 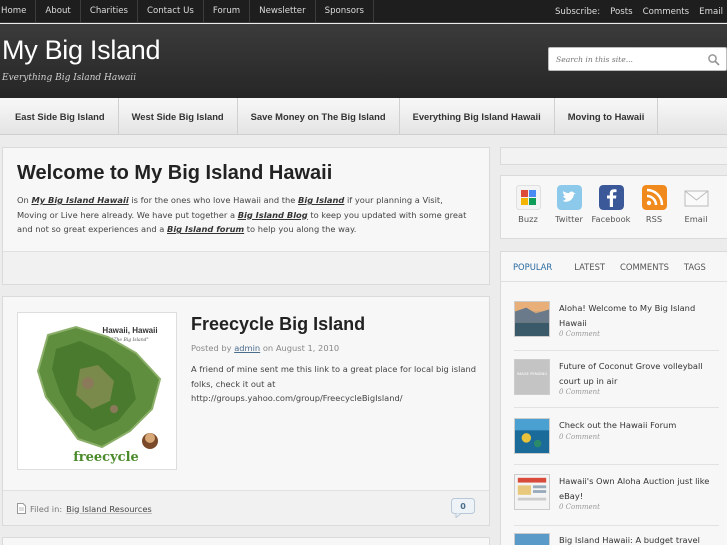 What do you see at coordinates (696, 198) in the screenshot?
I see `email-icon` at bounding box center [696, 198].